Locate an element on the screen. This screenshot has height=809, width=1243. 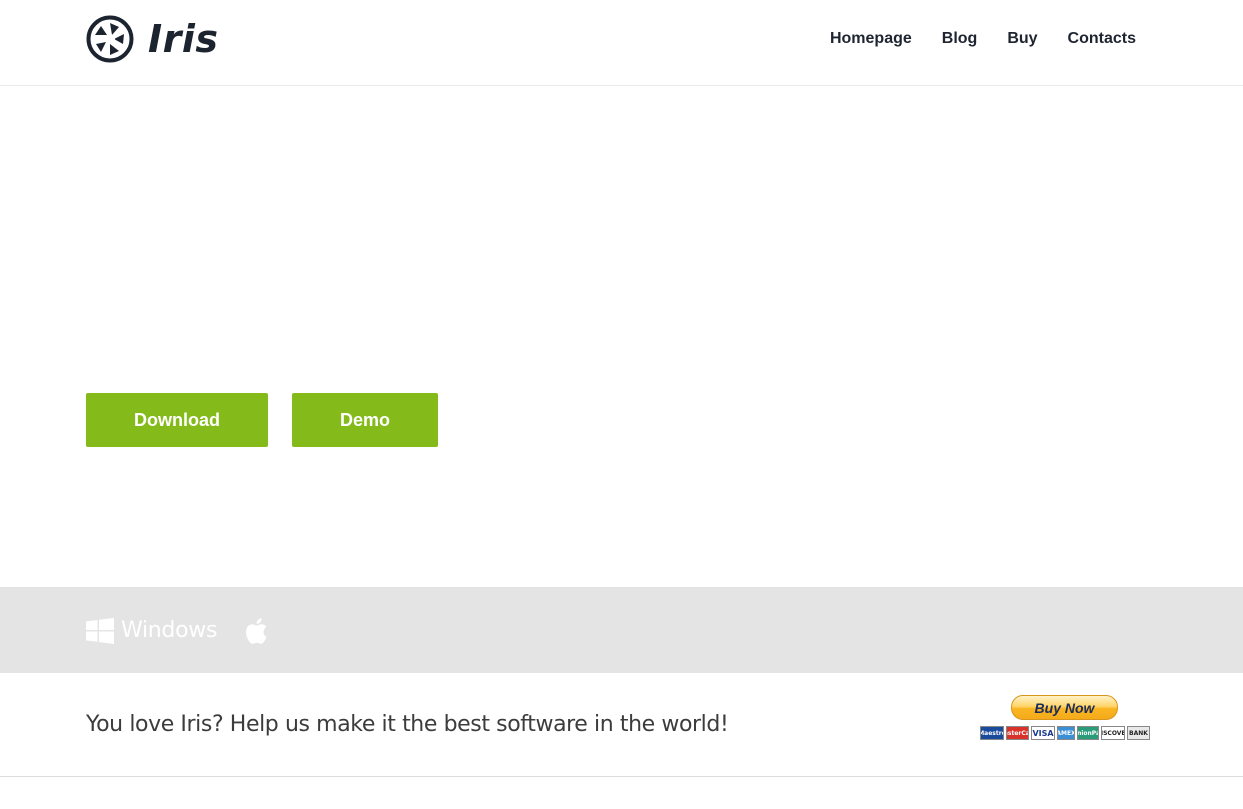
visa-card-icon: VISA is located at coordinates (1043, 733).